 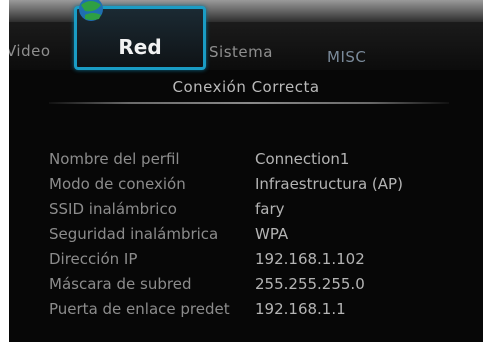 I want to click on detail-value: 192.168.1.1, so click(x=300, y=309).